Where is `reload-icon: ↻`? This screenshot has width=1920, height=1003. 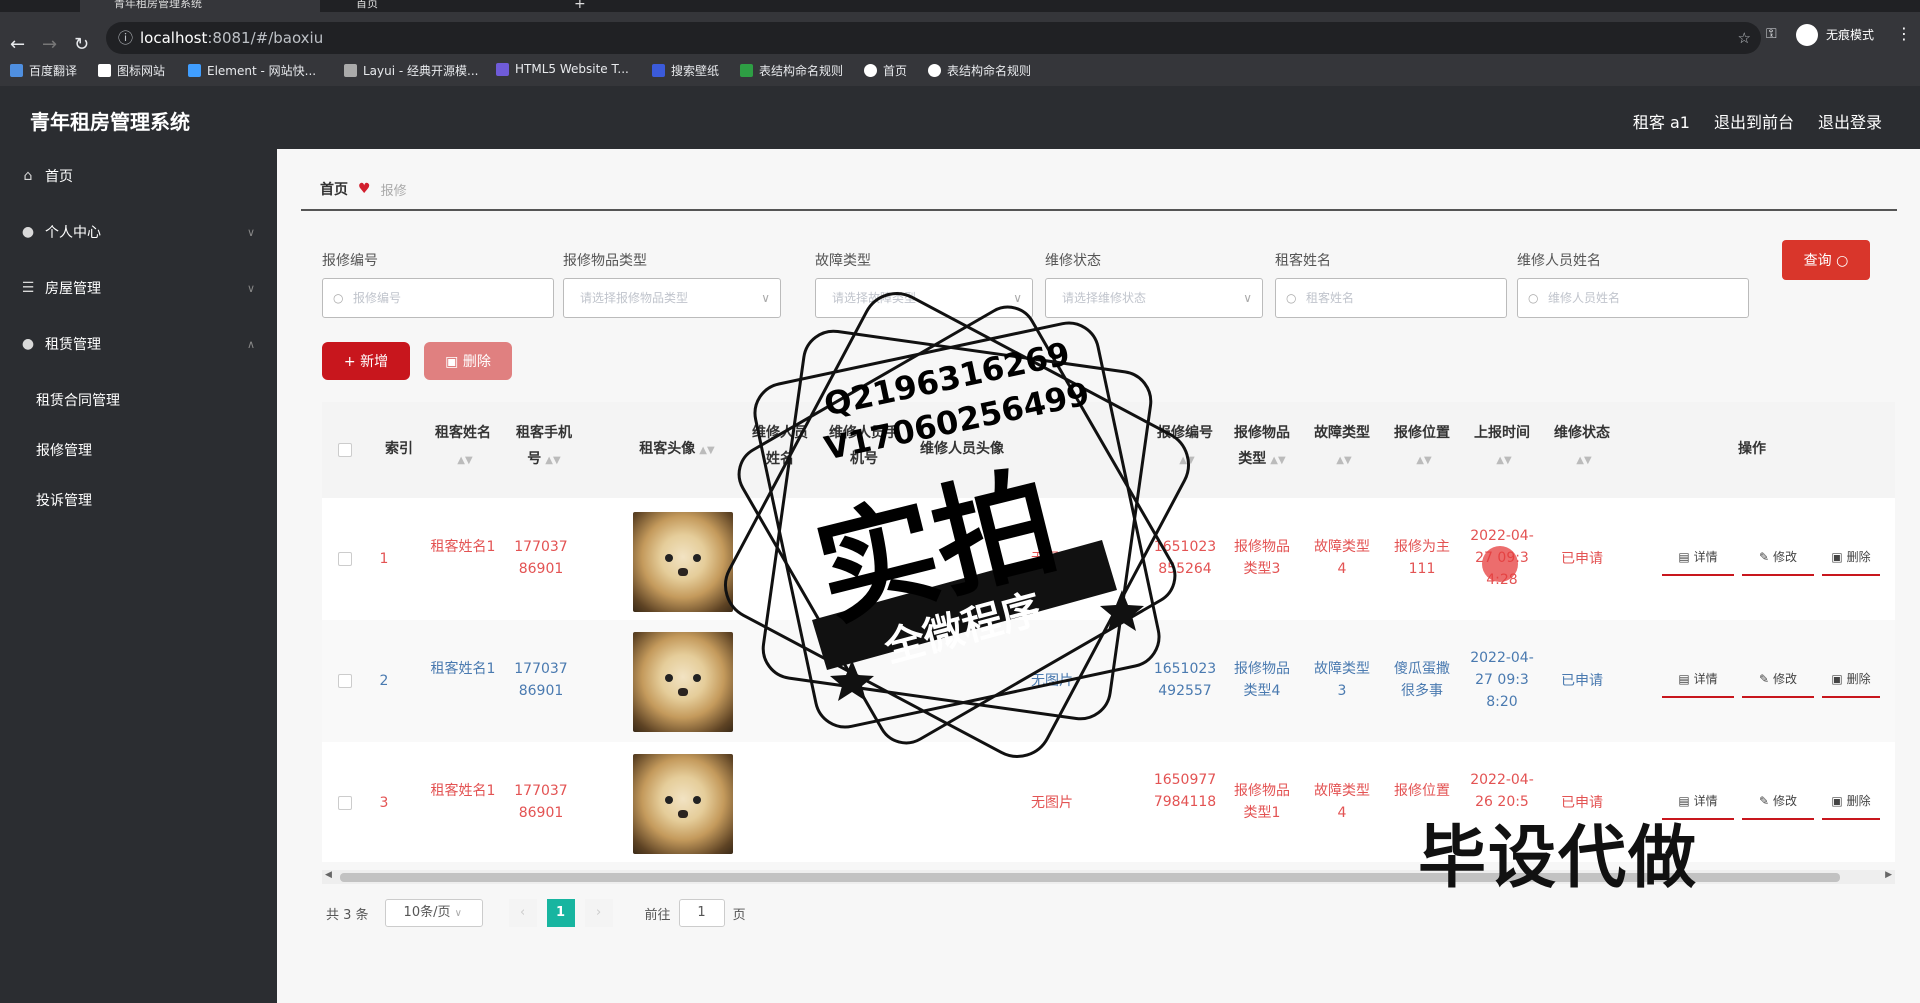
reload-icon: ↻ is located at coordinates (81, 45).